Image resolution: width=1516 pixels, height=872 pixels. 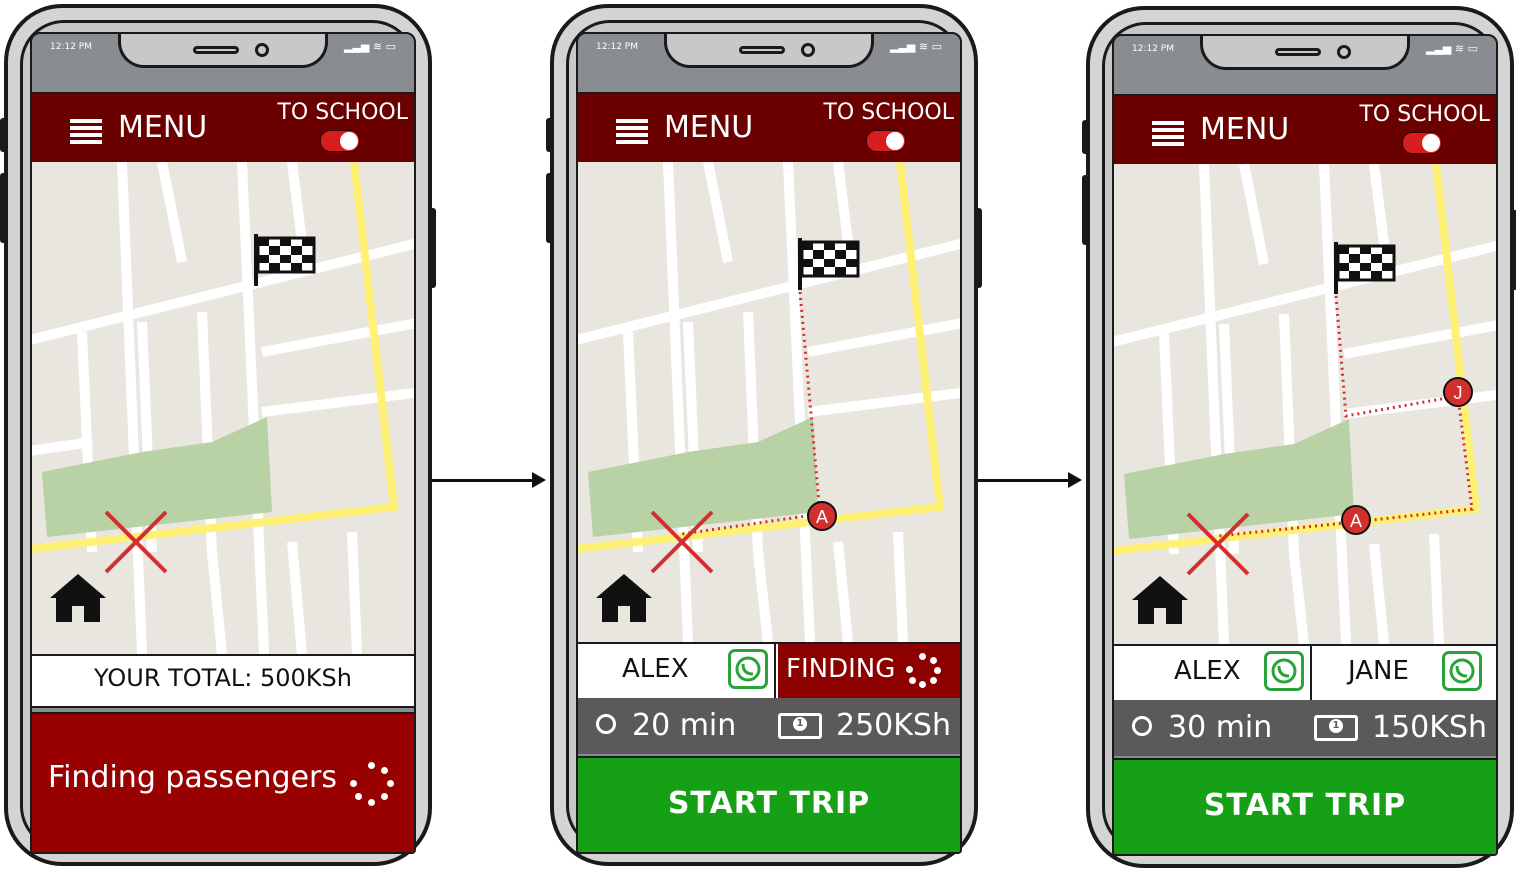 What do you see at coordinates (684, 725) in the screenshot?
I see `trip-duration: 20 min` at bounding box center [684, 725].